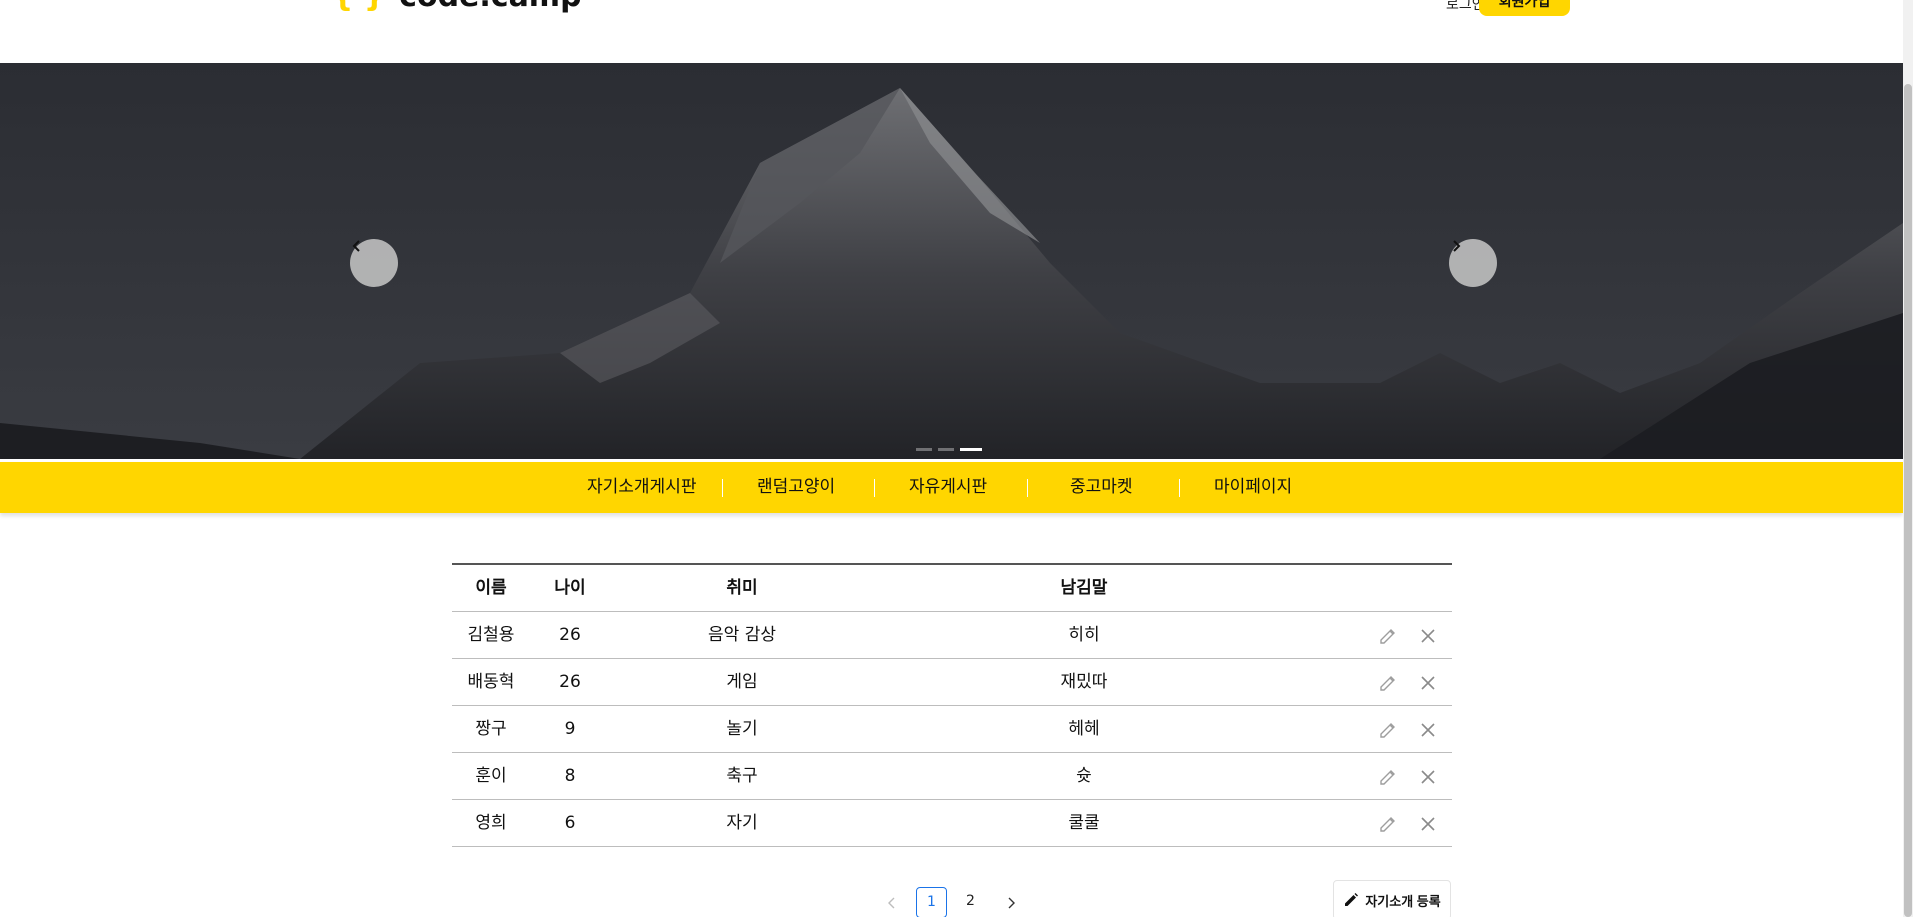 The height and width of the screenshot is (917, 1913). What do you see at coordinates (931, 902) in the screenshot?
I see `page-number-current: 1` at bounding box center [931, 902].